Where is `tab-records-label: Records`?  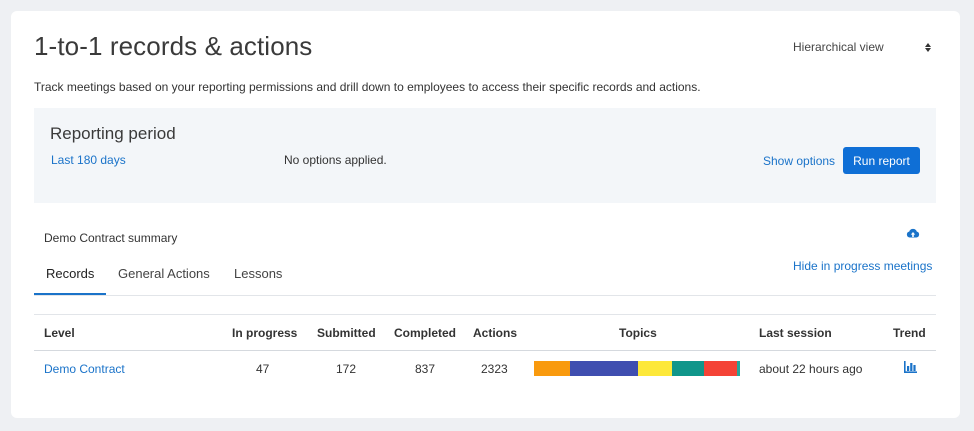
tab-records-label: Records is located at coordinates (70, 273).